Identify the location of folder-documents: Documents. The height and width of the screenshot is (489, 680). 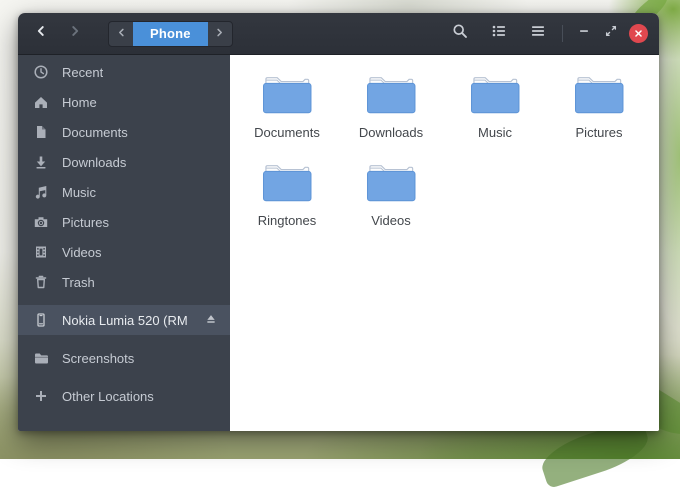
(287, 113).